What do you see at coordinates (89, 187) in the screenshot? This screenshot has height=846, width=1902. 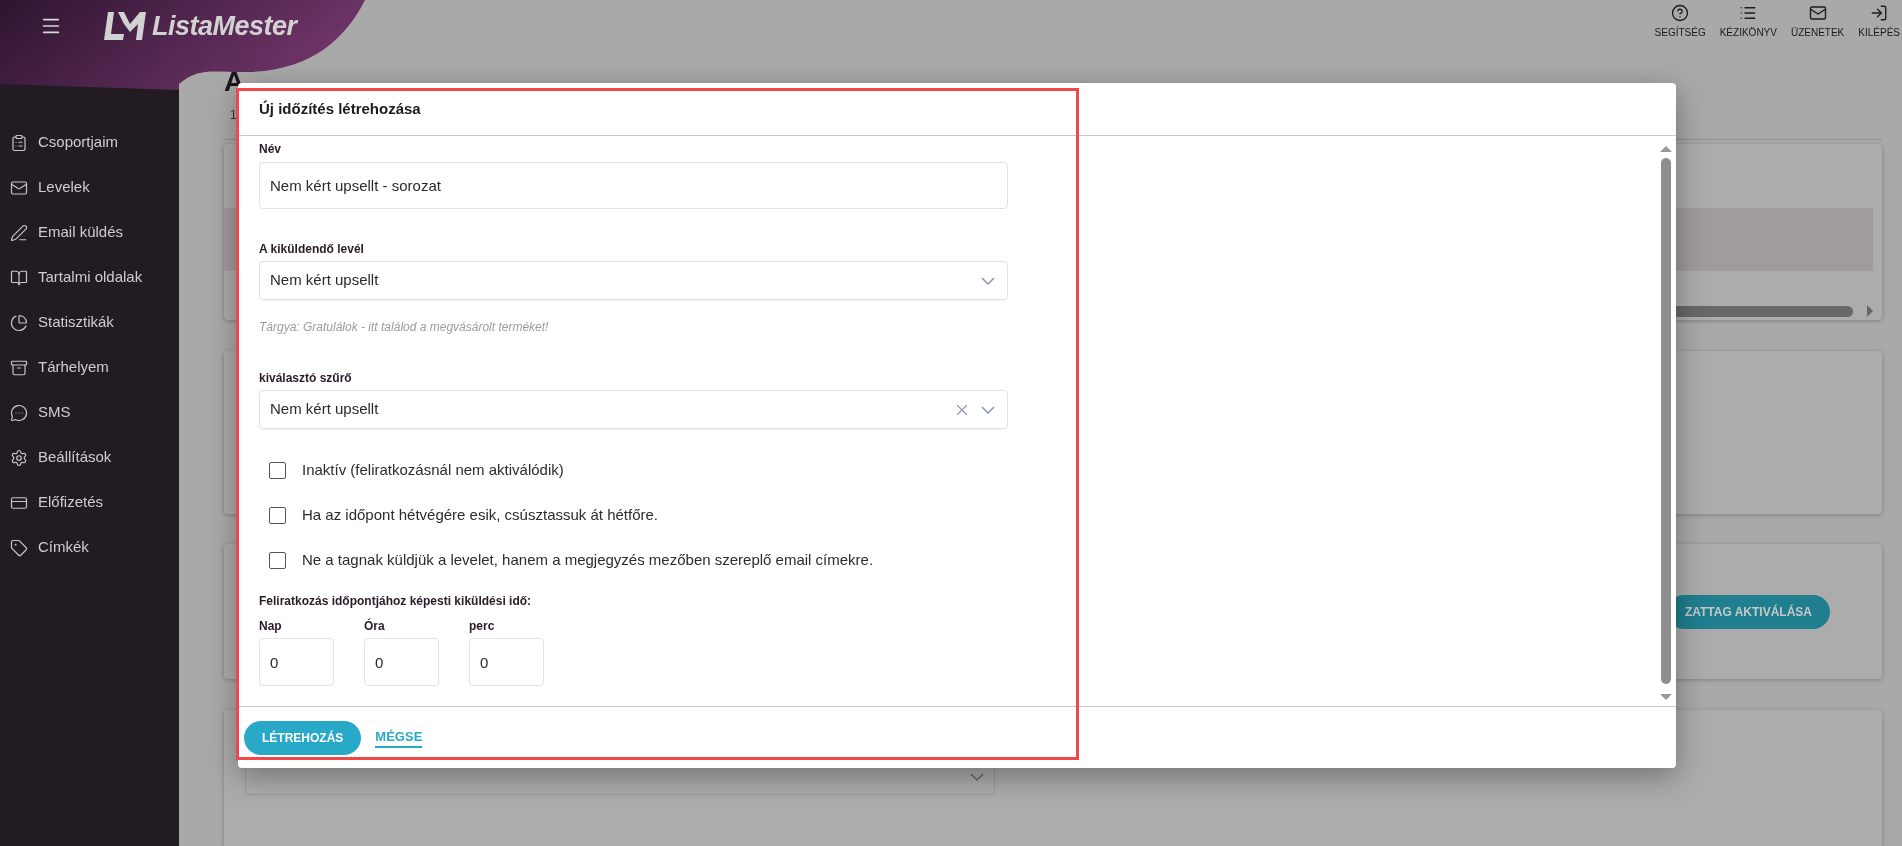 I see `sidebar-item: Levelek` at bounding box center [89, 187].